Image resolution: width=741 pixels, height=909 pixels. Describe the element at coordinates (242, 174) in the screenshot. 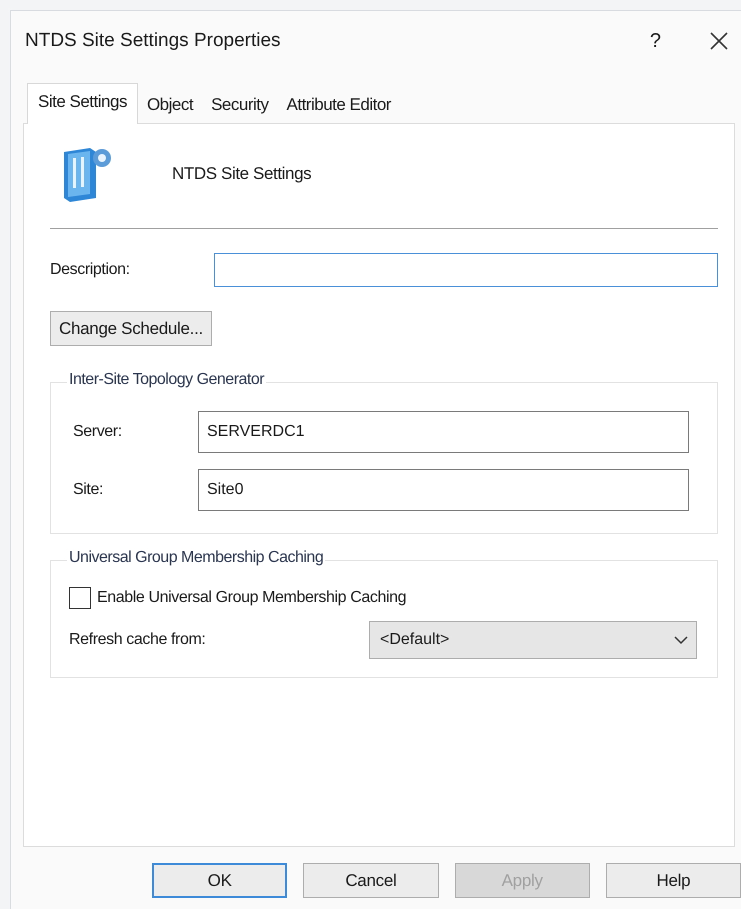

I see `object-name: NTDS Site Settings` at that location.